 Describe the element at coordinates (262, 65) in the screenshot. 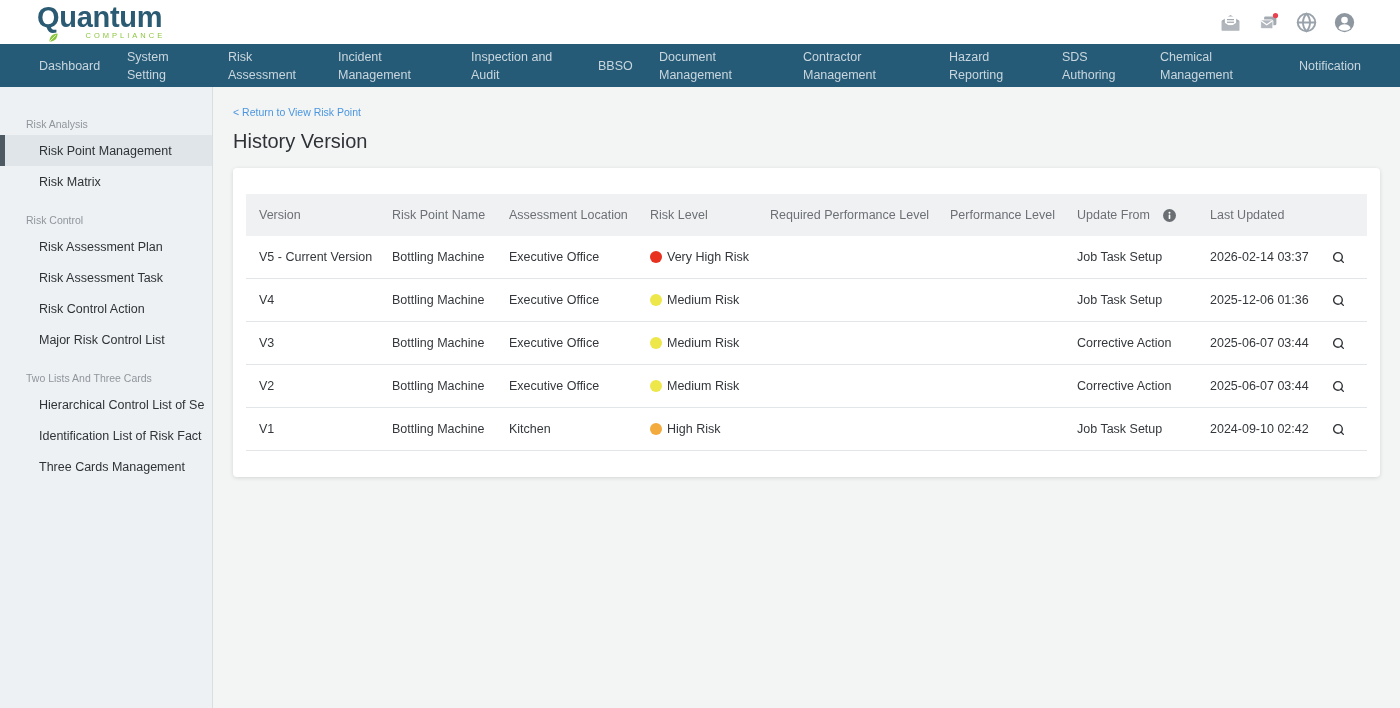

I see `nav-item: Risk Assessment` at that location.